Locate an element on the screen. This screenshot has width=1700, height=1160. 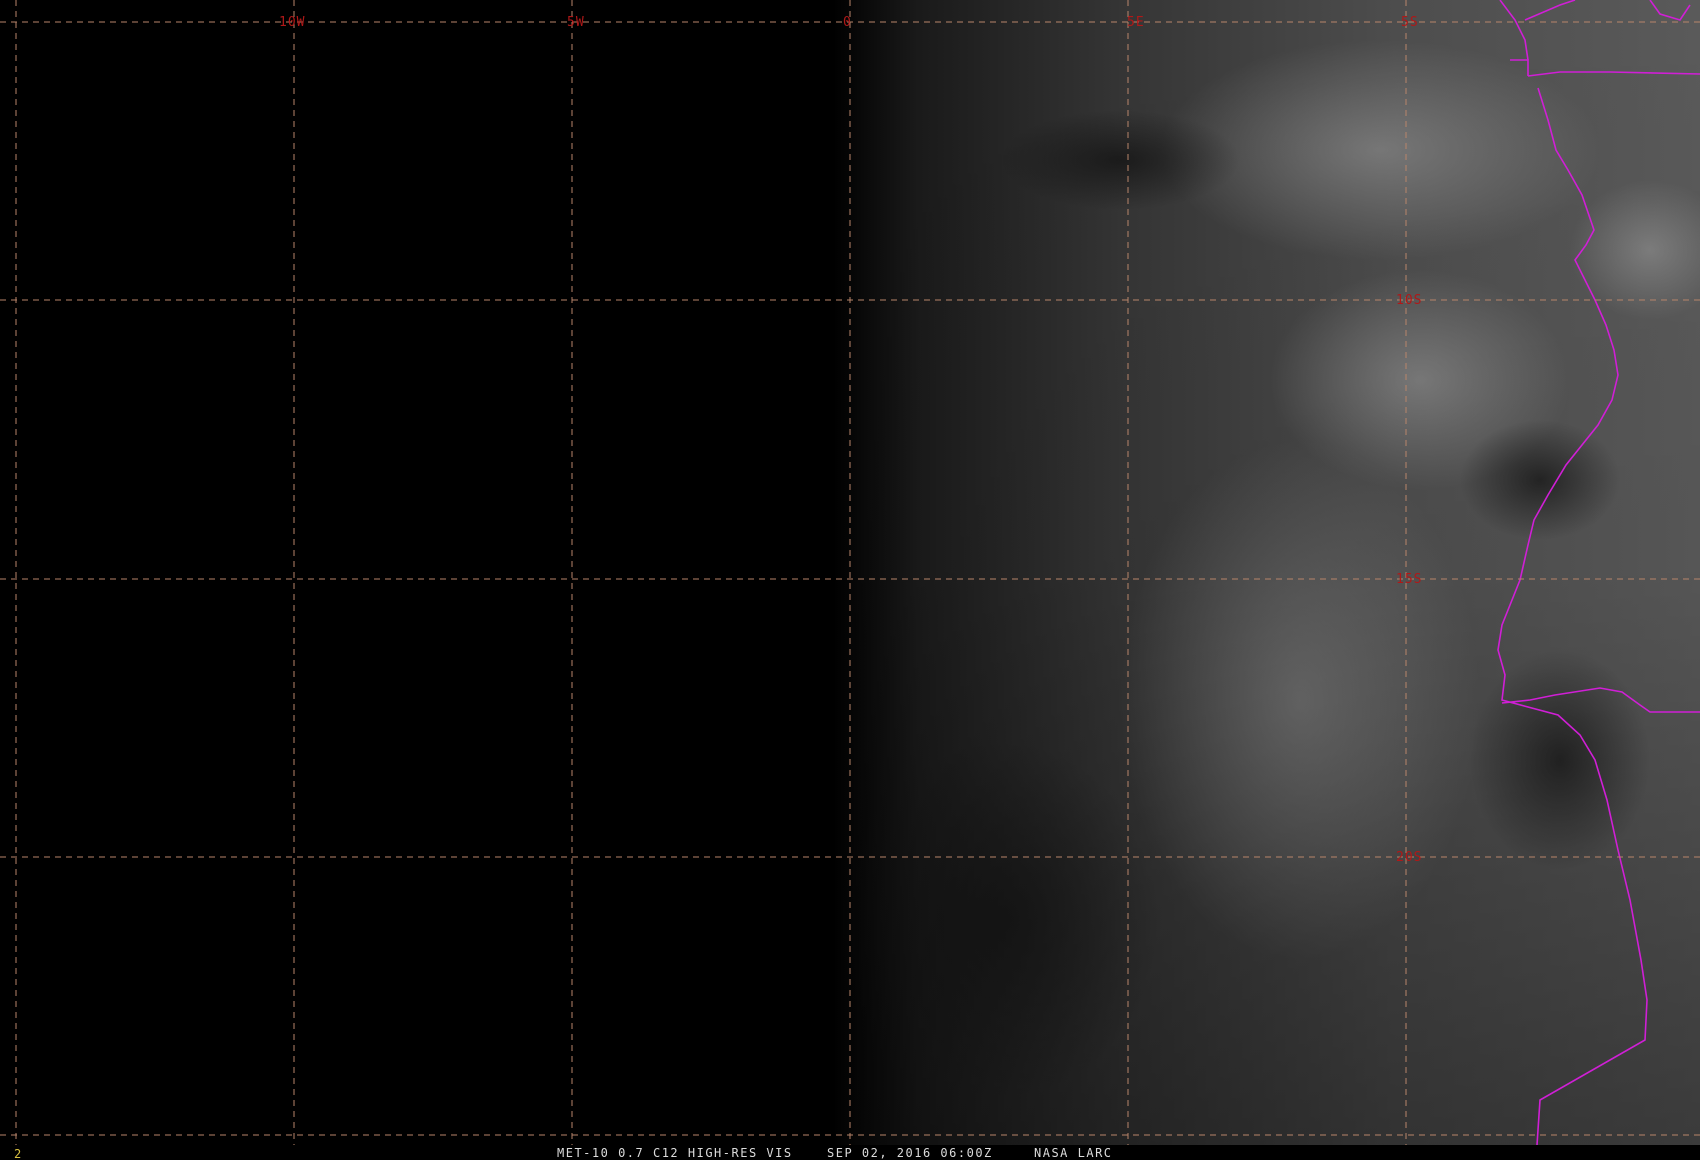
clear-land-patch is located at coordinates (1540, 480).